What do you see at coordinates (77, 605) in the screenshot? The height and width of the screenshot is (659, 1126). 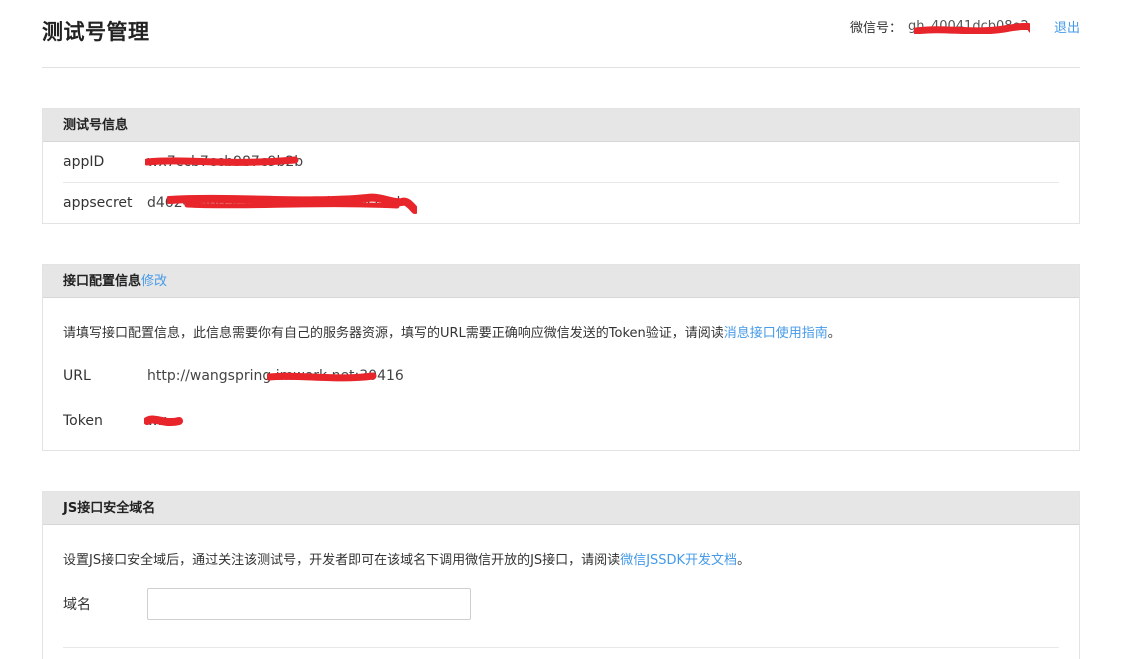 I see `domain-label: 域名` at bounding box center [77, 605].